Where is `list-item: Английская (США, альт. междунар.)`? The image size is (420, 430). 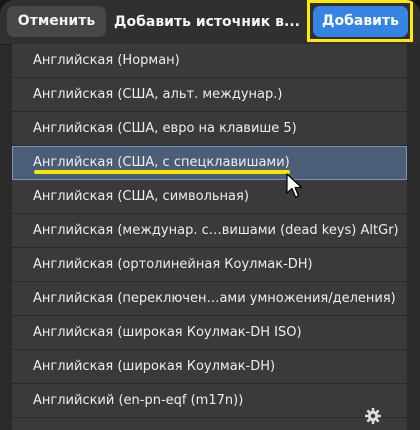
list-item: Английская (США, альт. междунар.) is located at coordinates (209, 95).